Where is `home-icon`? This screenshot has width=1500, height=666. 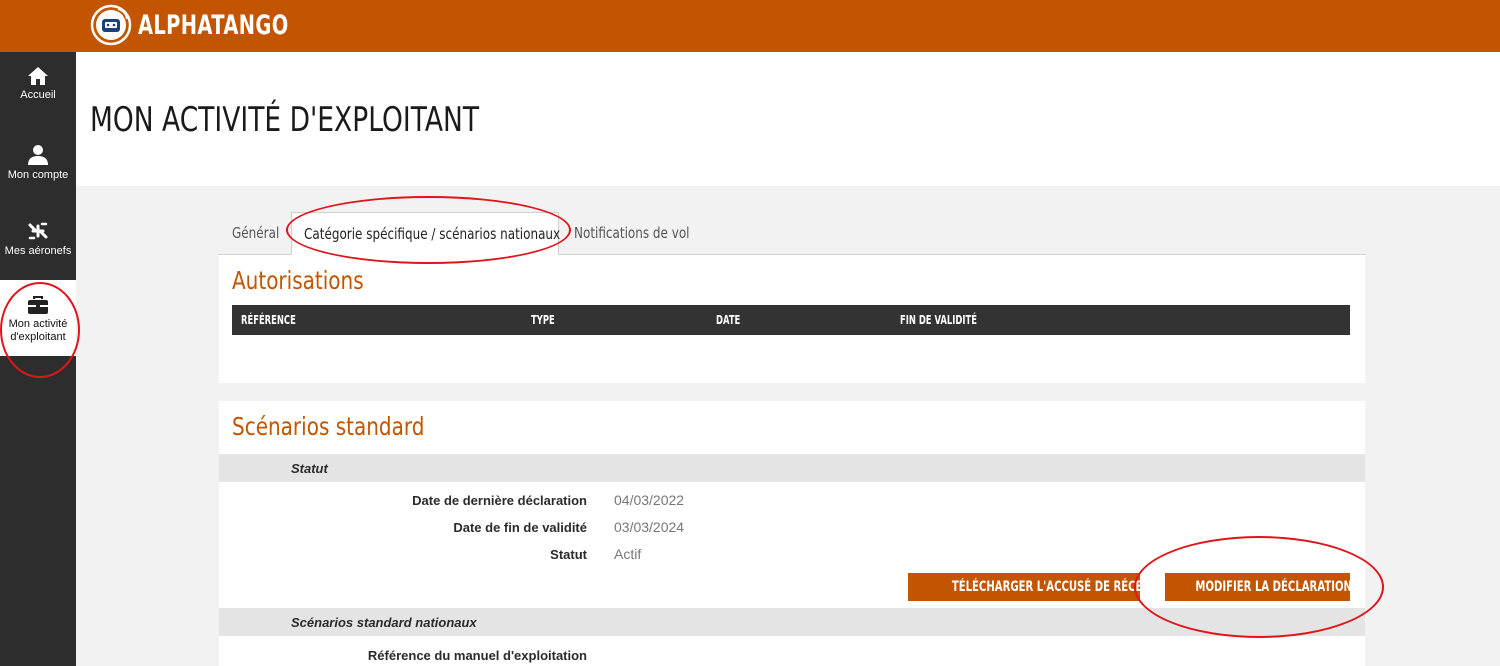
home-icon is located at coordinates (38, 76).